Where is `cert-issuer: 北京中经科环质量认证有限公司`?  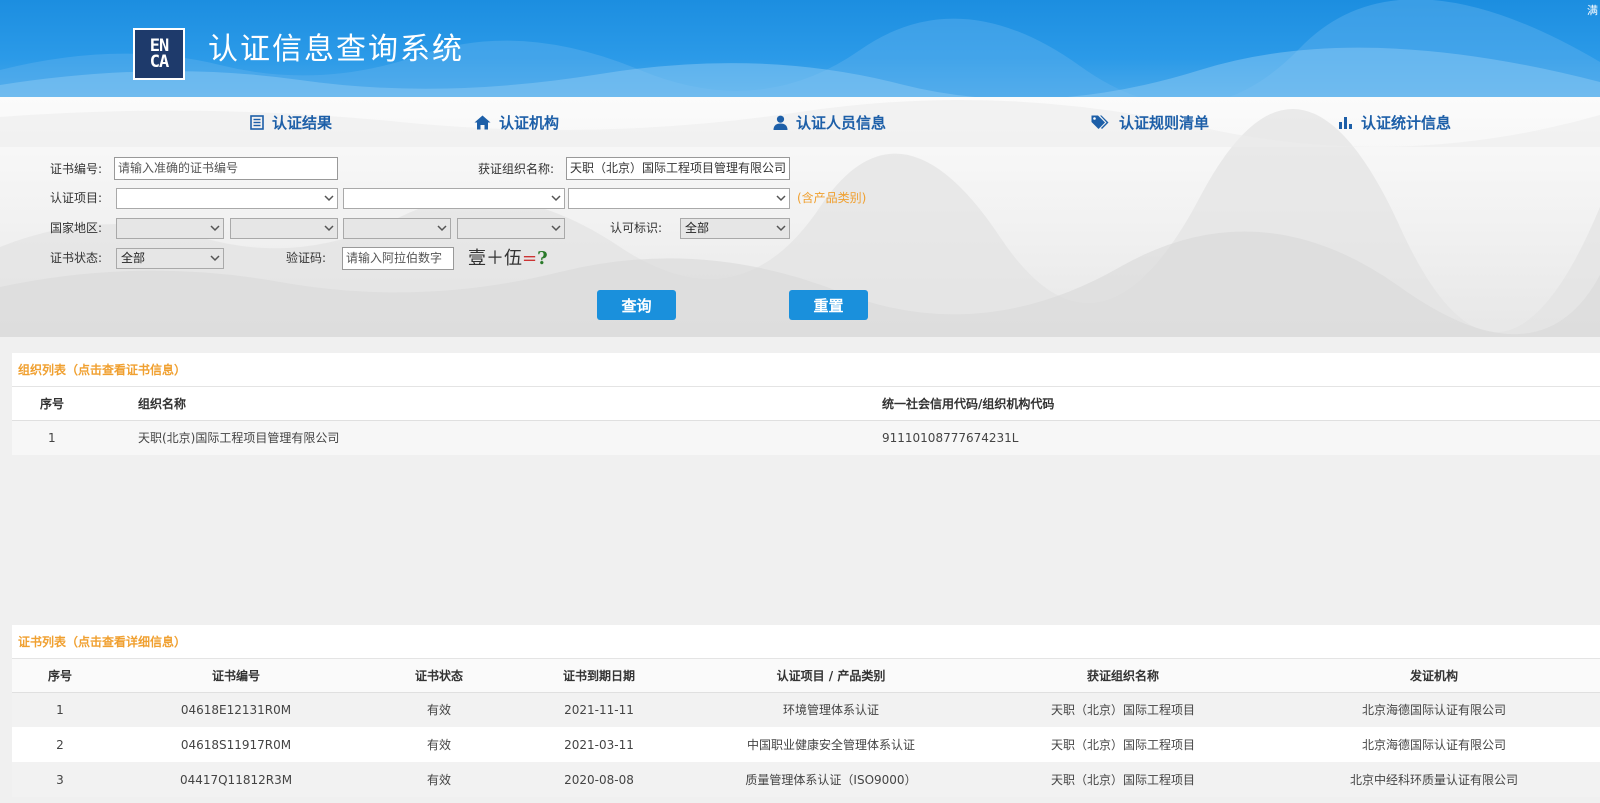
cert-issuer: 北京中经科环质量认证有限公司 is located at coordinates (1434, 779).